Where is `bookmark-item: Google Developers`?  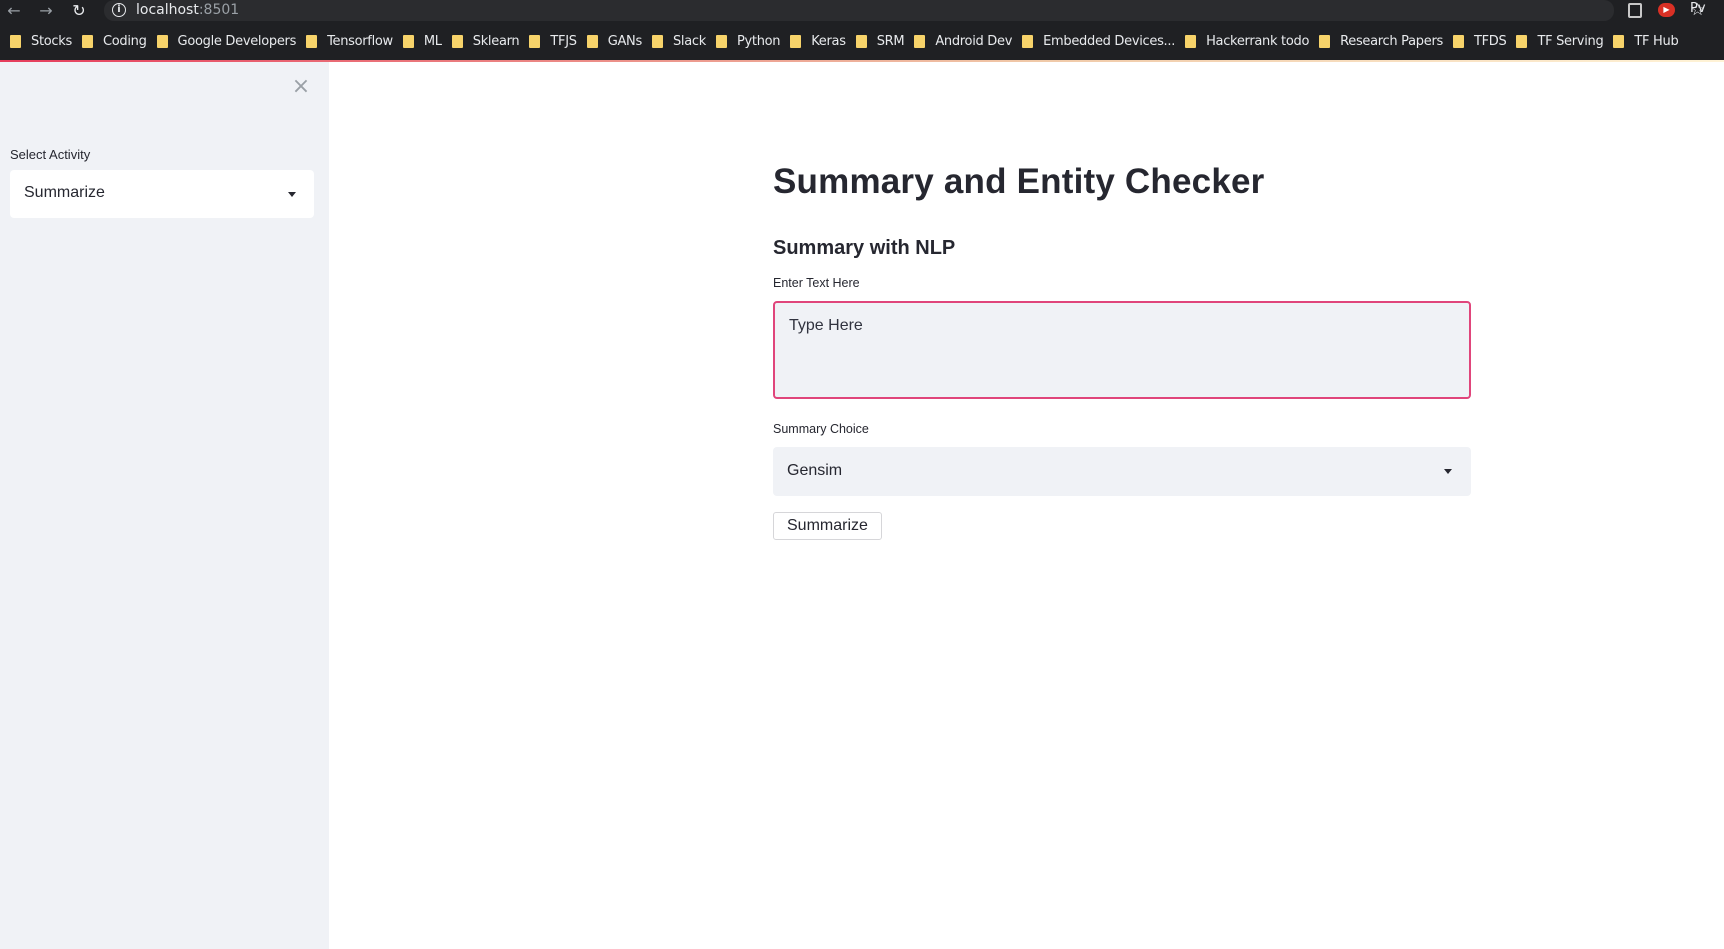 bookmark-item: Google Developers is located at coordinates (222, 41).